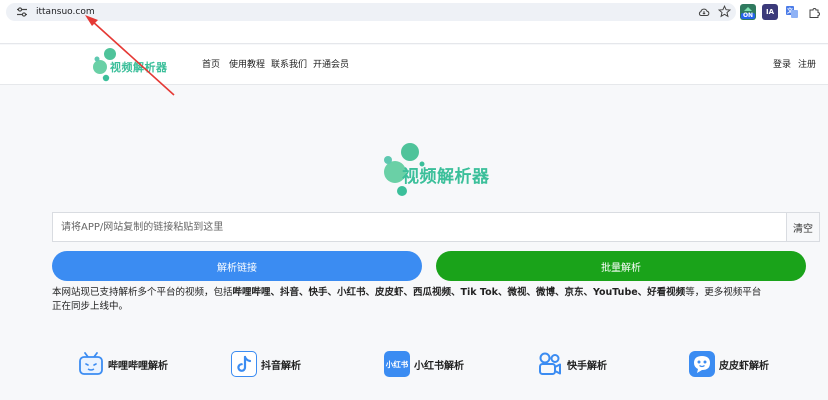 The image size is (828, 400). Describe the element at coordinates (814, 12) in the screenshot. I see `puzzle-extension-icon` at that location.